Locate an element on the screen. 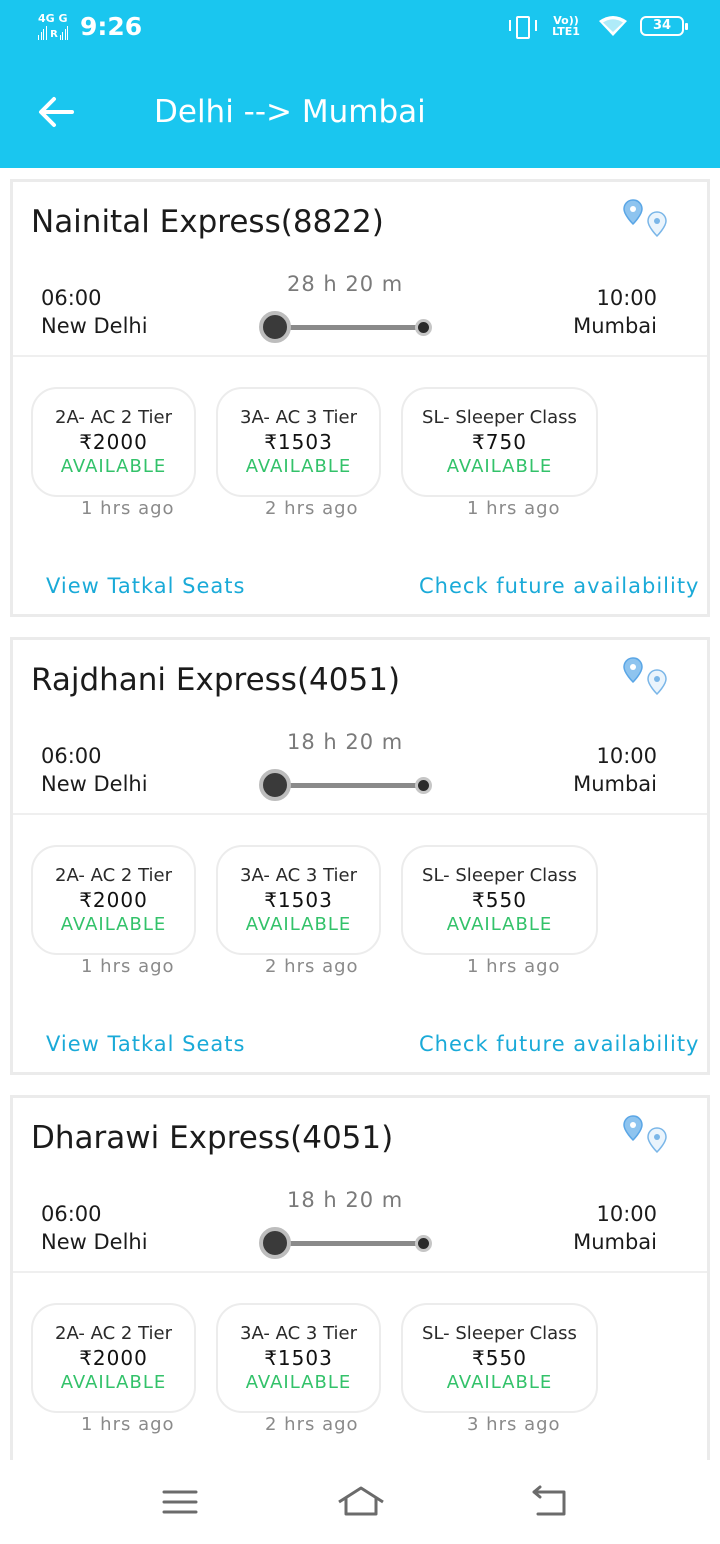  network-type-label: 4G G is located at coordinates (53, 18).